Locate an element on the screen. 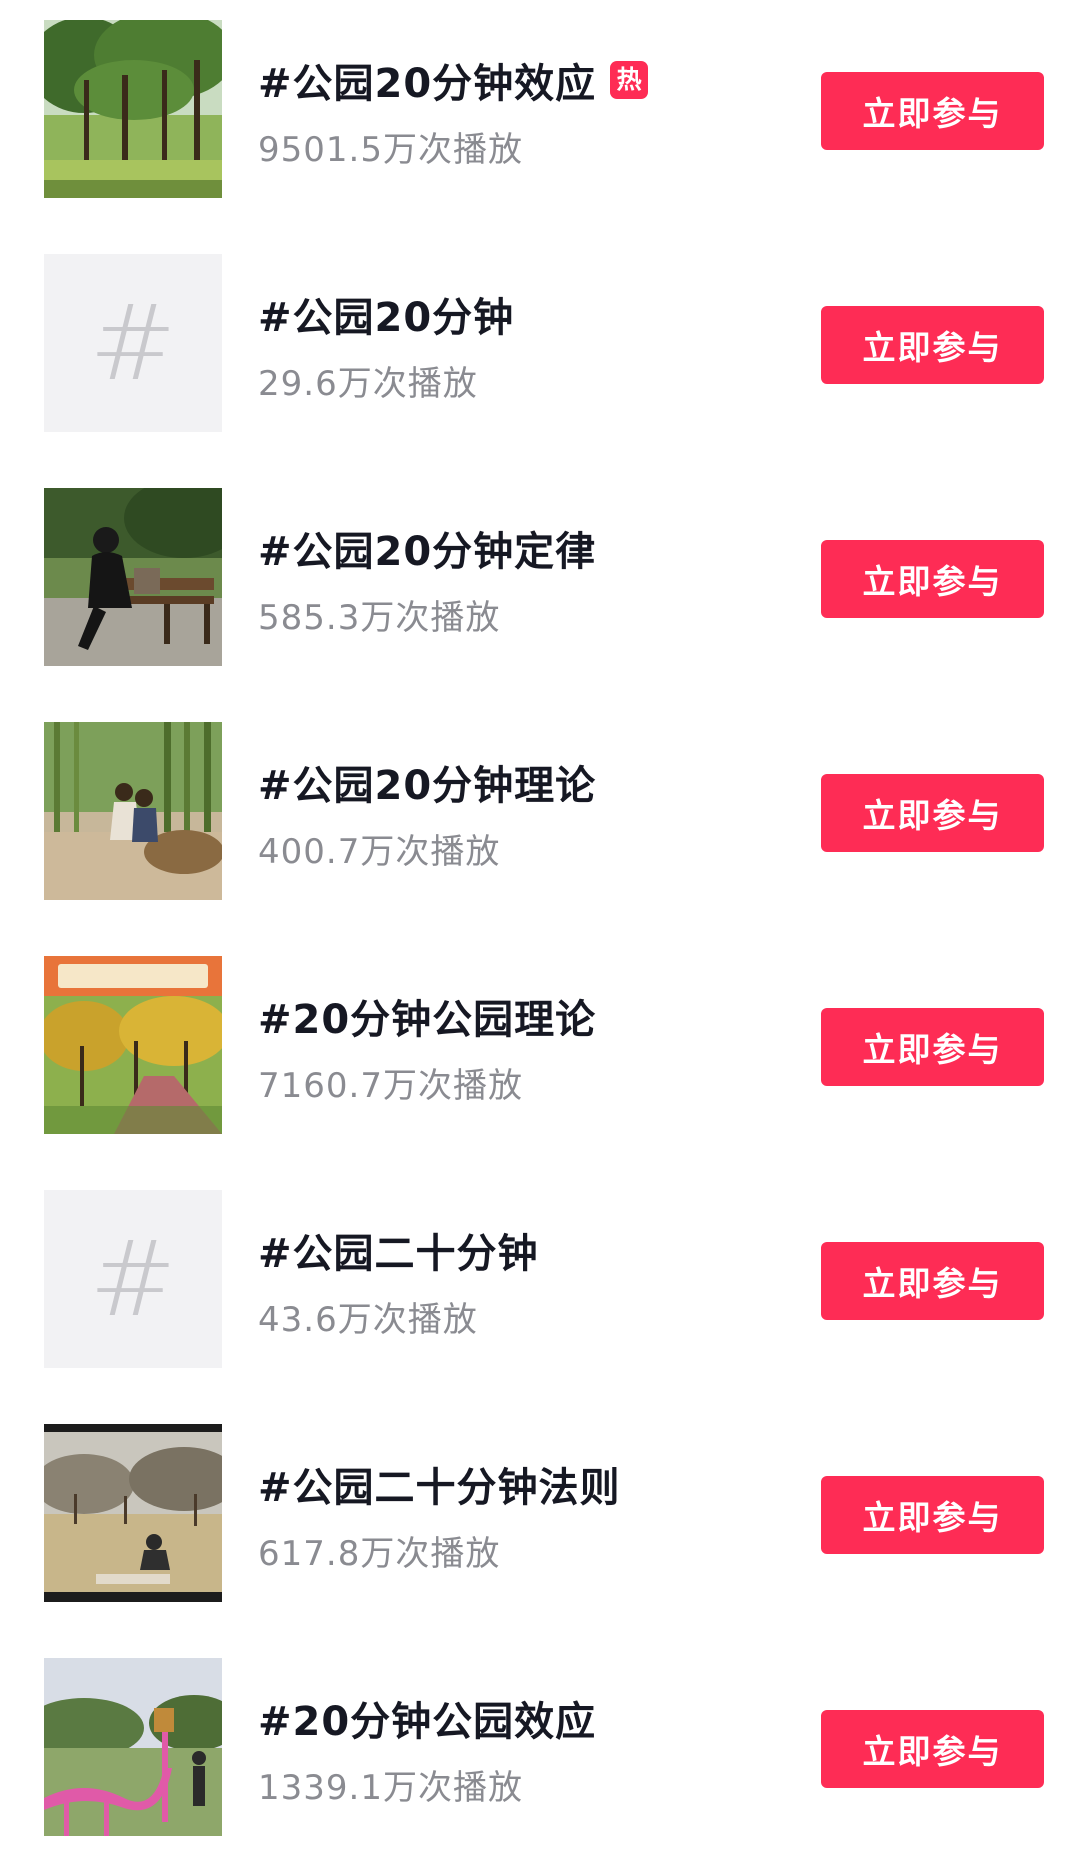  topic-row: #20分钟公园理论 7160.7万次播放 立即参与 is located at coordinates (540, 1053).